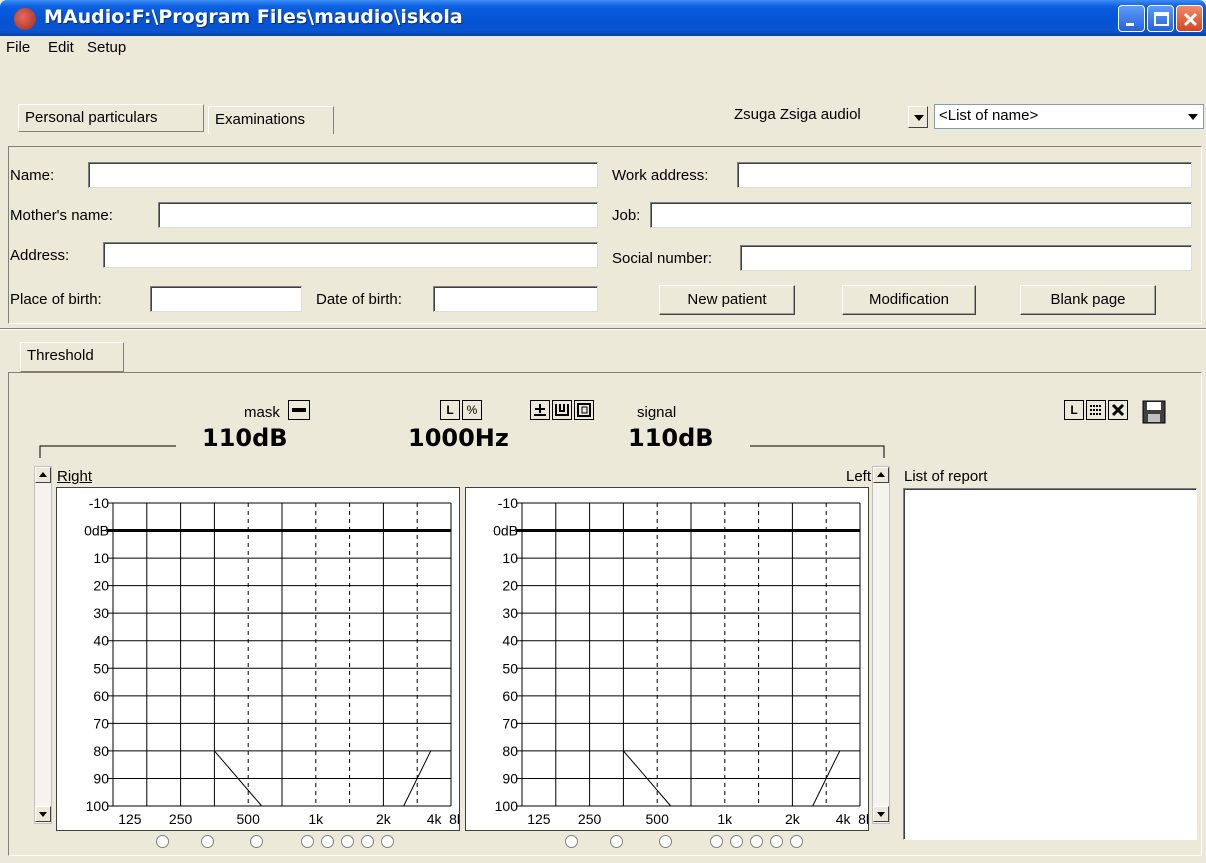 The width and height of the screenshot is (1206, 863). What do you see at coordinates (964, 175) in the screenshot?
I see `work-address-field` at bounding box center [964, 175].